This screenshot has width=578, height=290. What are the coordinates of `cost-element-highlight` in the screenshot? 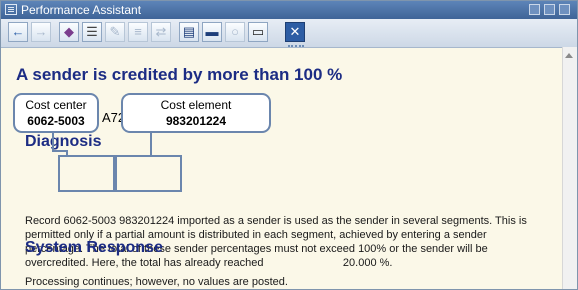 It's located at (148, 173).